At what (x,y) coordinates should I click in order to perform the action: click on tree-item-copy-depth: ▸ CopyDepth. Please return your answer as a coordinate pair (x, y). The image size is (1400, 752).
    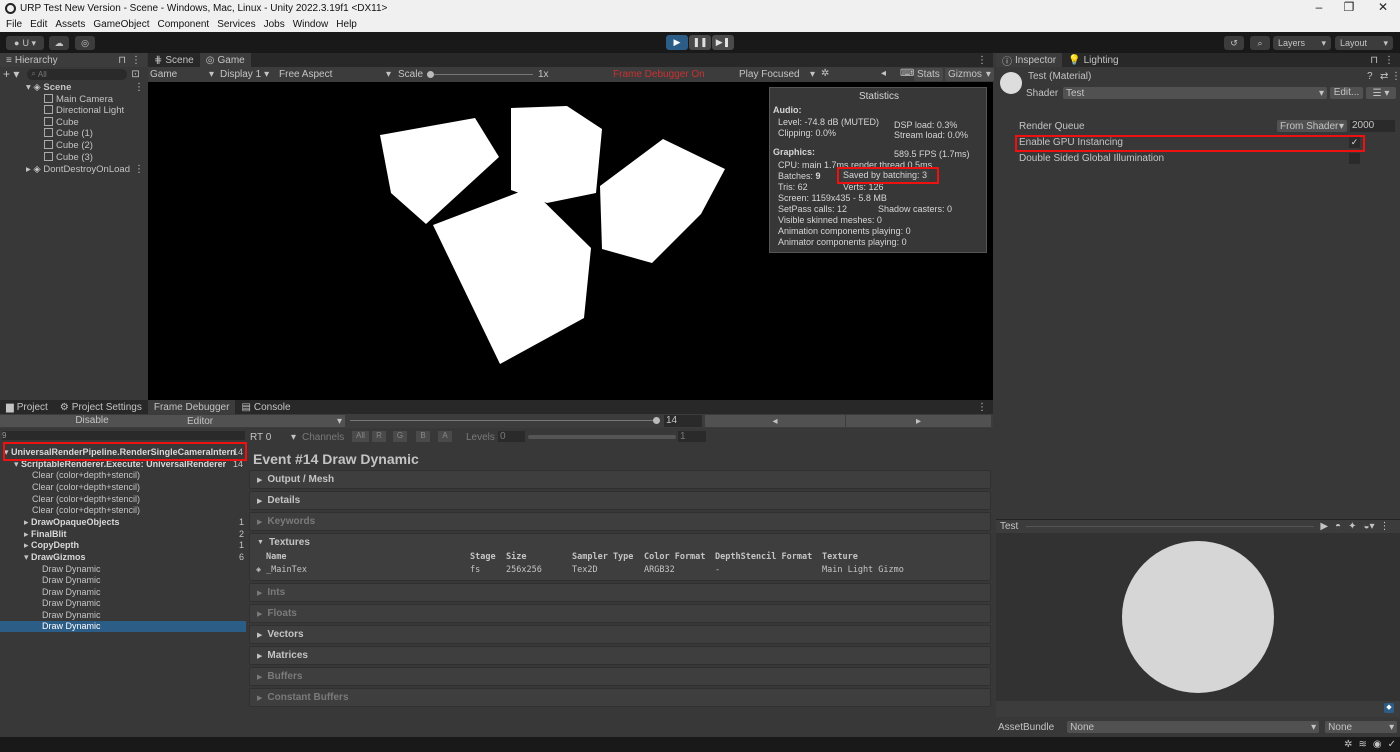
    Looking at the image, I should click on (51, 545).